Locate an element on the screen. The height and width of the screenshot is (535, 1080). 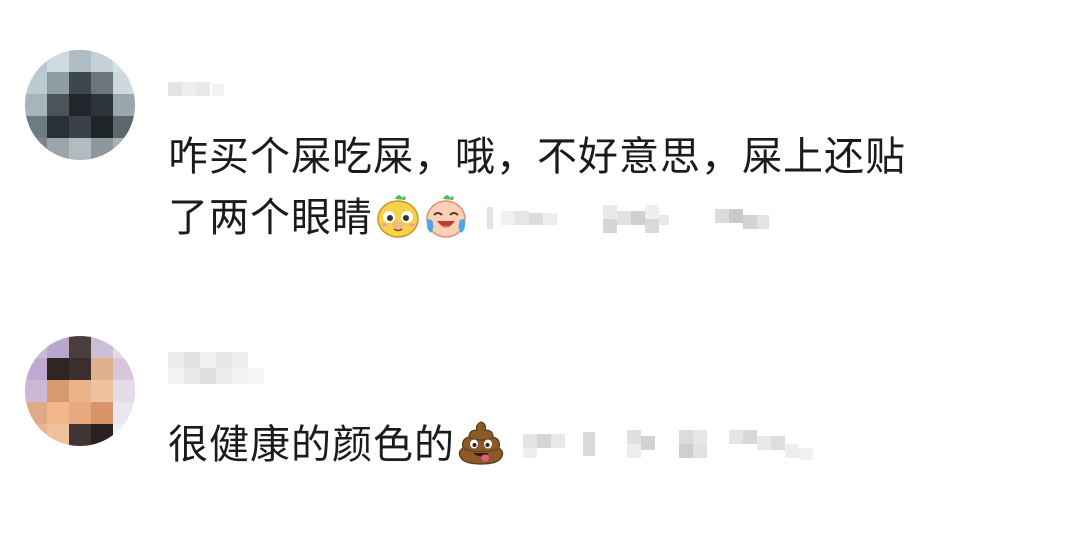
comment-text-line-1-row: 很健康的颜色的 is located at coordinates (498, 447).